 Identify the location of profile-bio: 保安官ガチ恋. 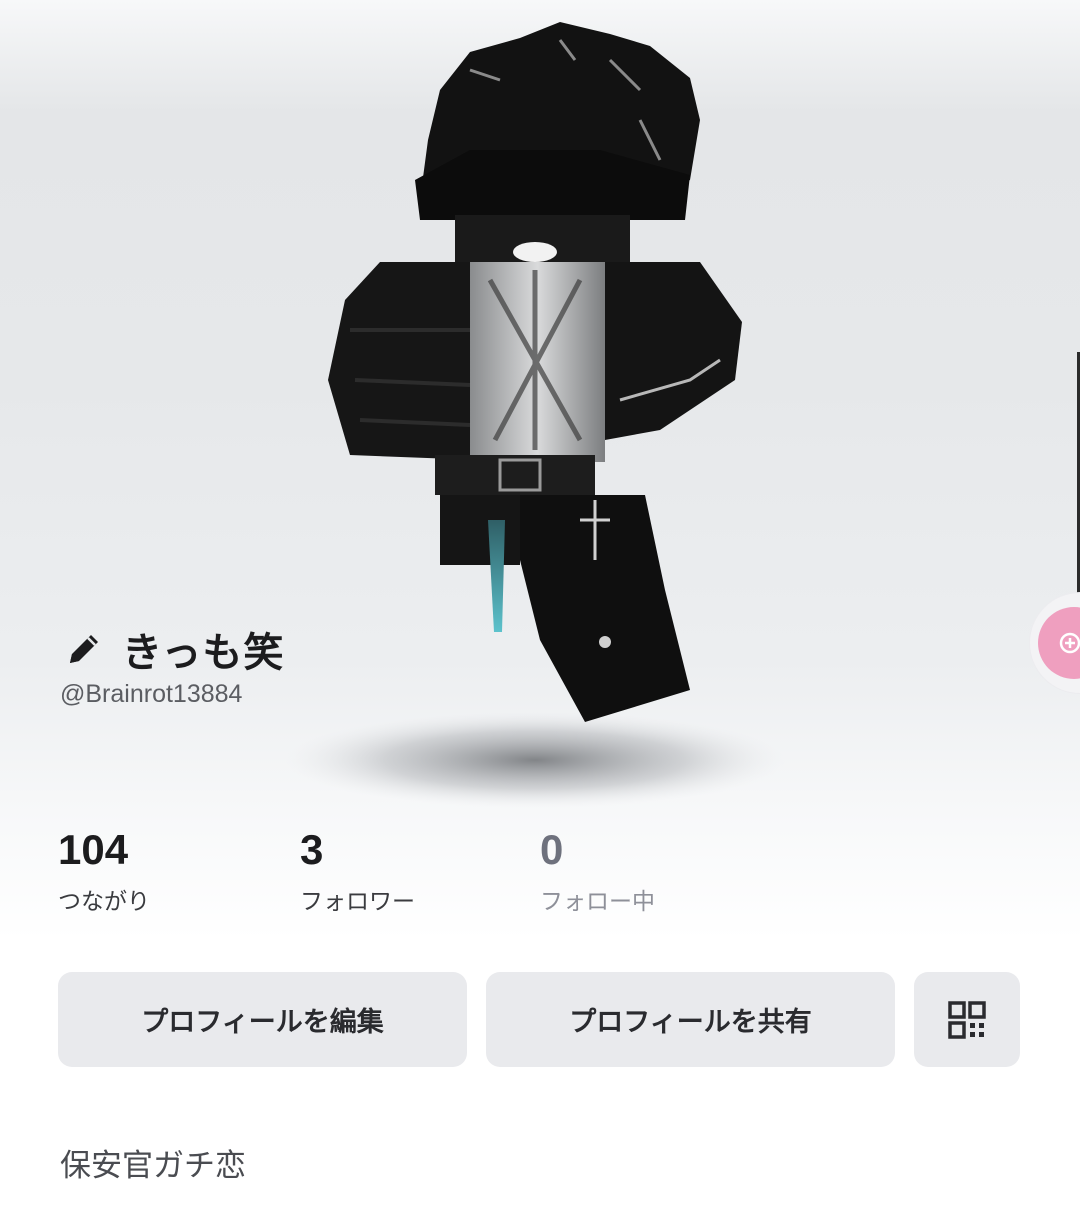
(153, 1166).